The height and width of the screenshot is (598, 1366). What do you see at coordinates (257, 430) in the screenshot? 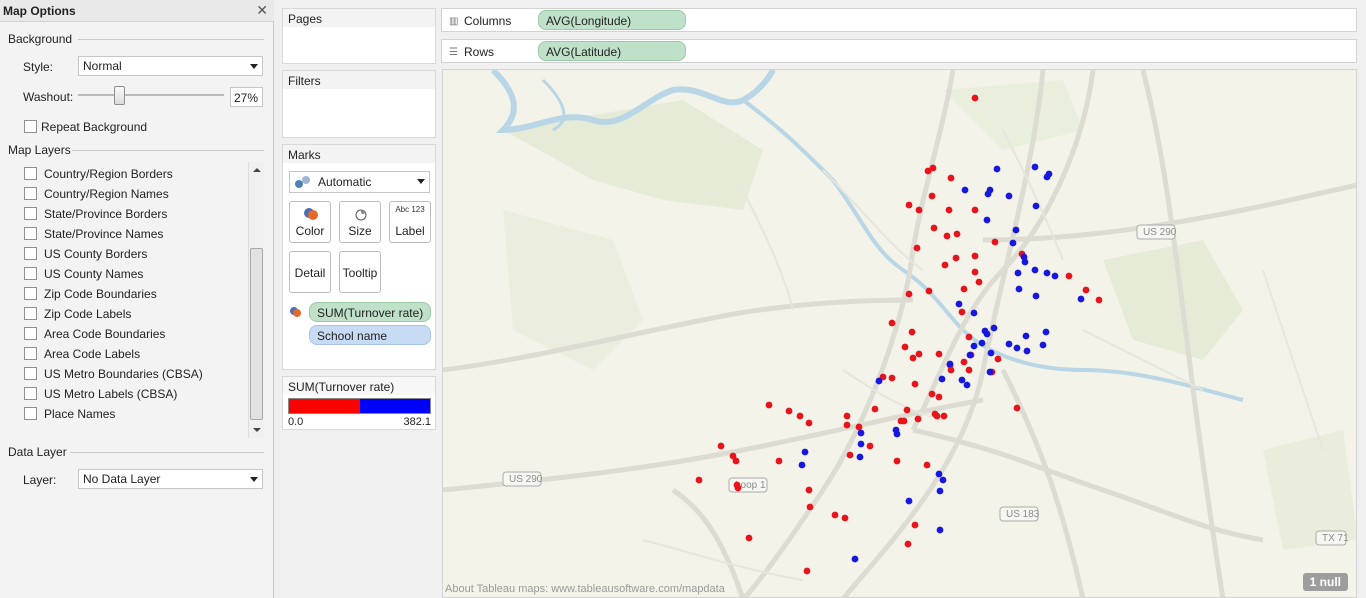
I see `scroll-down-icon` at bounding box center [257, 430].